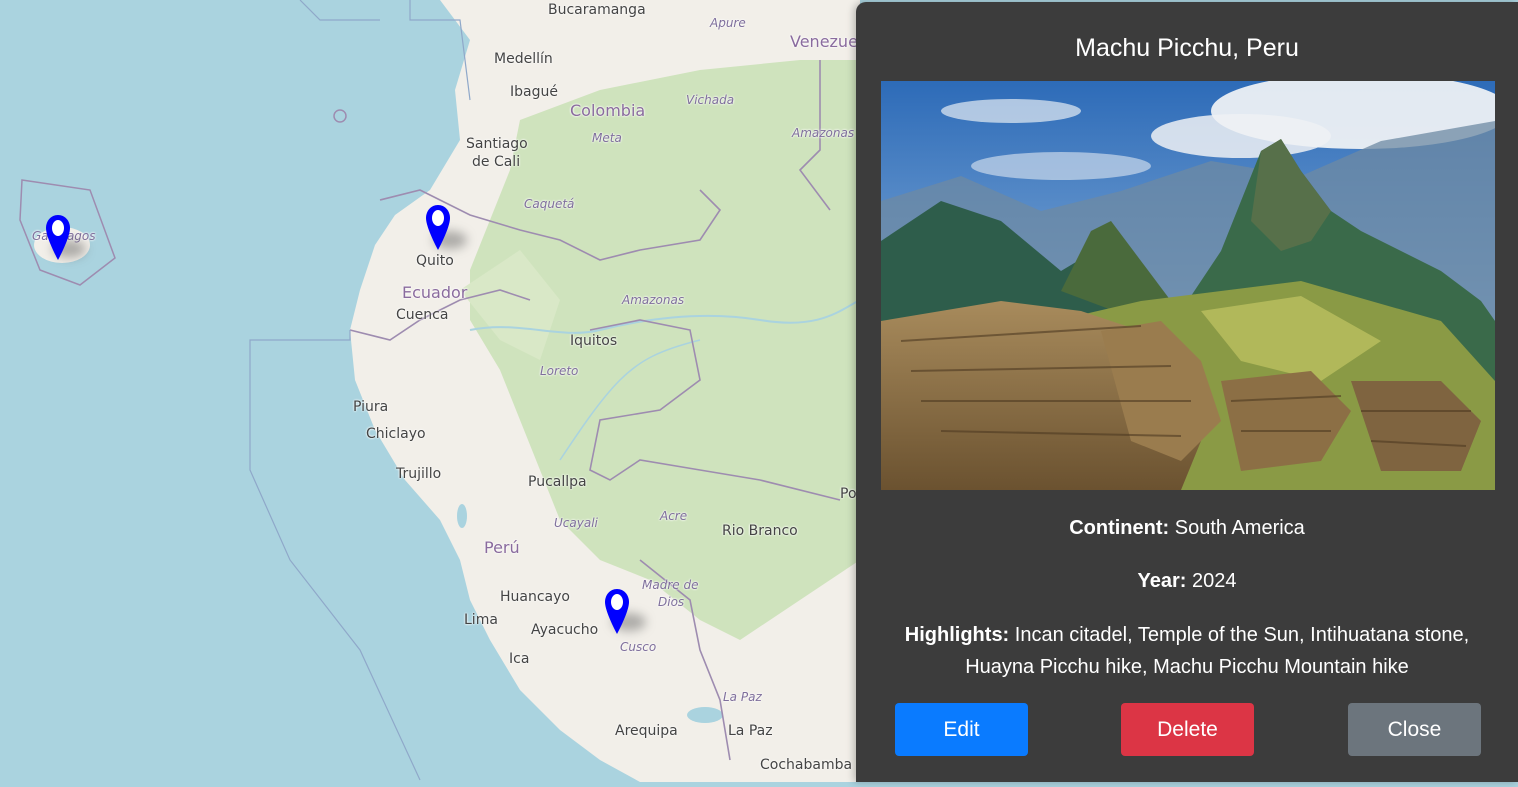 This screenshot has width=1518, height=787. Describe the element at coordinates (534, 92) in the screenshot. I see `label-ibague: Ibagué` at that location.